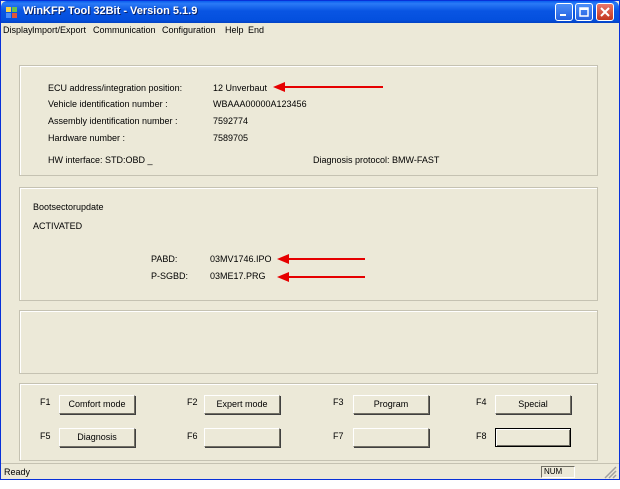  What do you see at coordinates (45, 402) in the screenshot?
I see `f1-key-label: F1` at bounding box center [45, 402].